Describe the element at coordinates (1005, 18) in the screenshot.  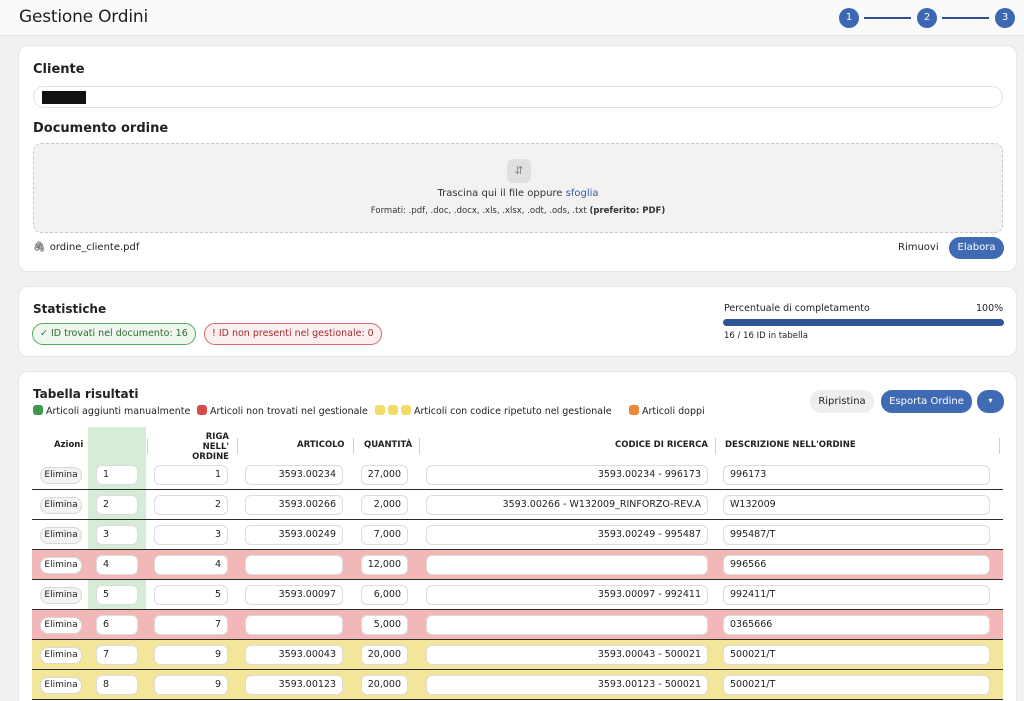
I see `step-3-indicator: 3` at that location.